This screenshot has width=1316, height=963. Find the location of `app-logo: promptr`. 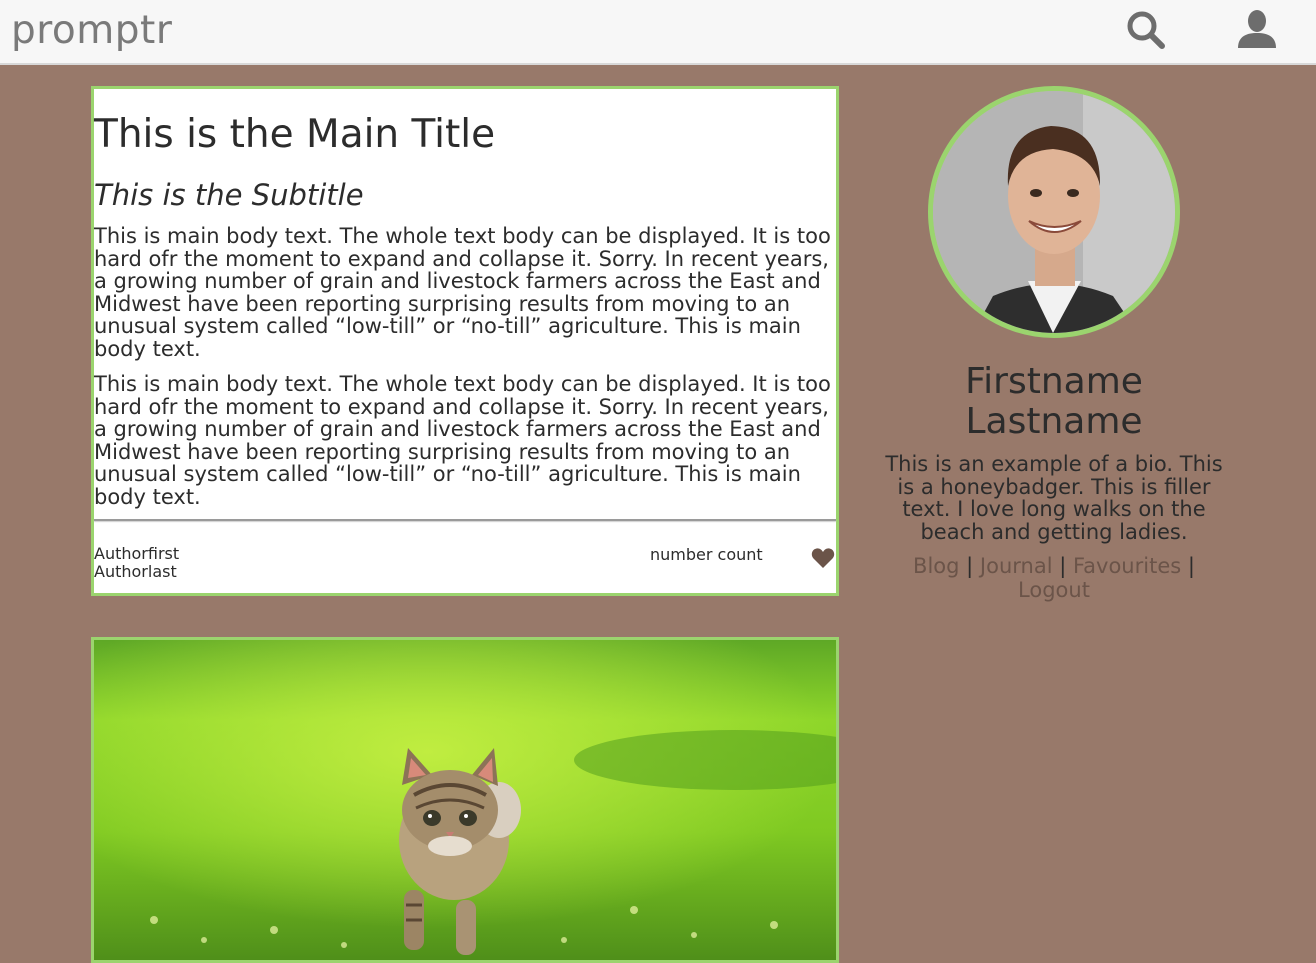

app-logo: promptr is located at coordinates (91, 31).